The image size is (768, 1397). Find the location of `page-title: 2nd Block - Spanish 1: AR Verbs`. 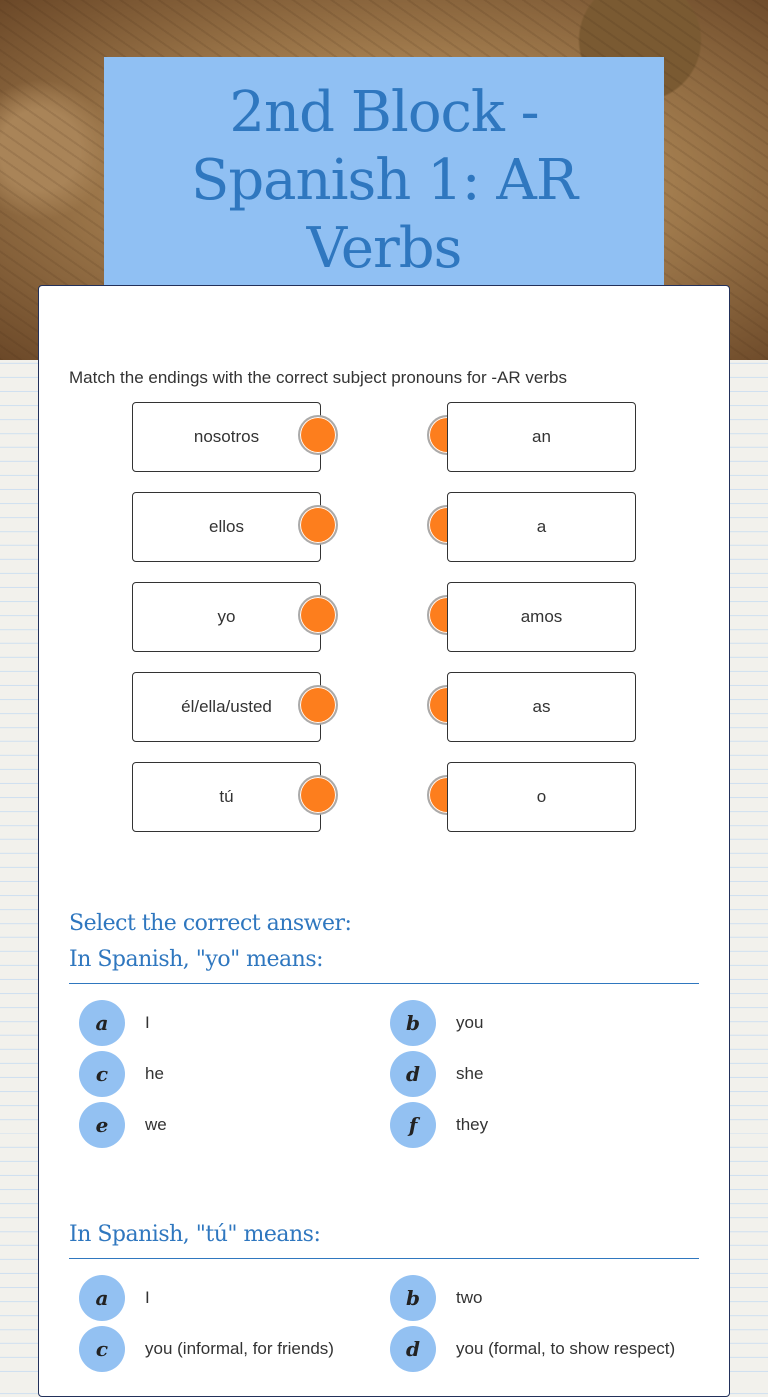

page-title: 2nd Block - Spanish 1: AR Verbs is located at coordinates (384, 180).